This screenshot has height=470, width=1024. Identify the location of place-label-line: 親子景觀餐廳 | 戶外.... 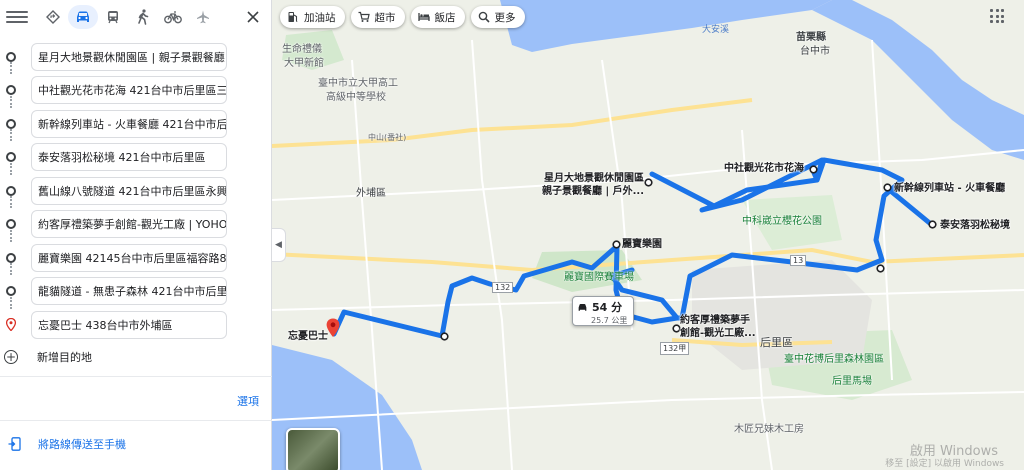
(593, 191).